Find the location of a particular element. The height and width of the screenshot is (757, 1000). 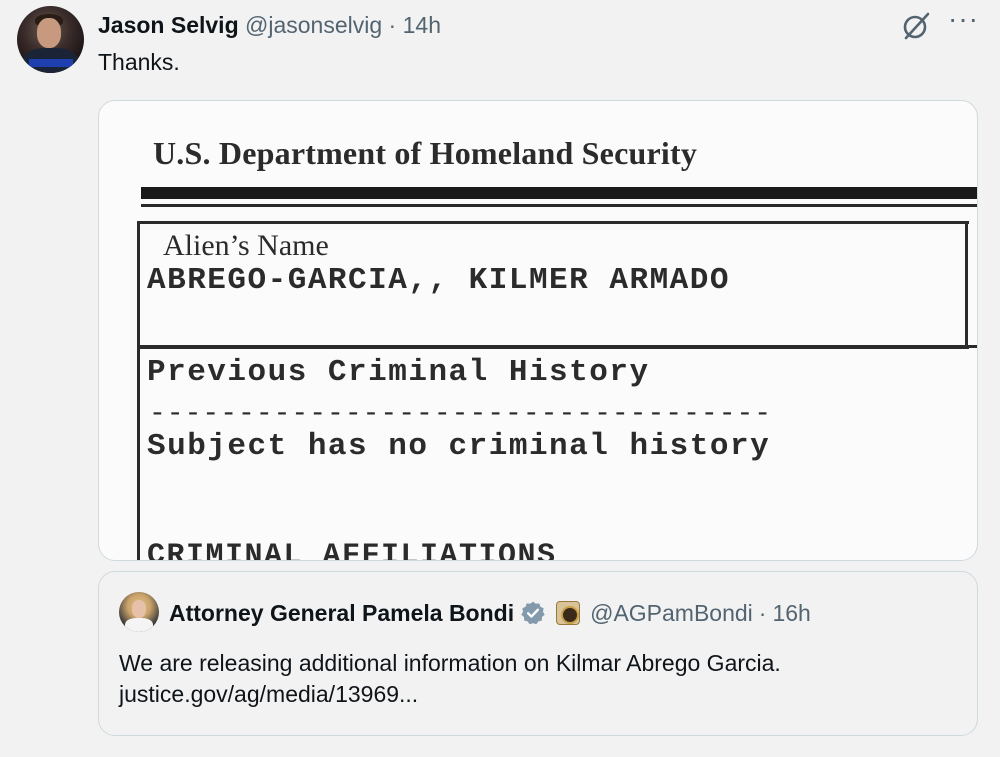

document-title: U.S. Department of Homeland Security is located at coordinates (425, 153).